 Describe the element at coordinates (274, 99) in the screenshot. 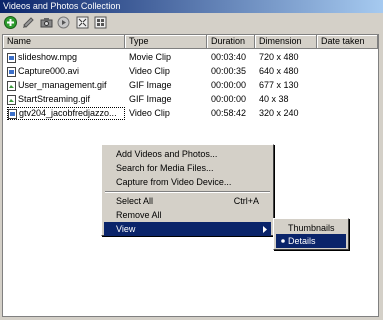

I see `file-dimension: 40 x 38` at that location.